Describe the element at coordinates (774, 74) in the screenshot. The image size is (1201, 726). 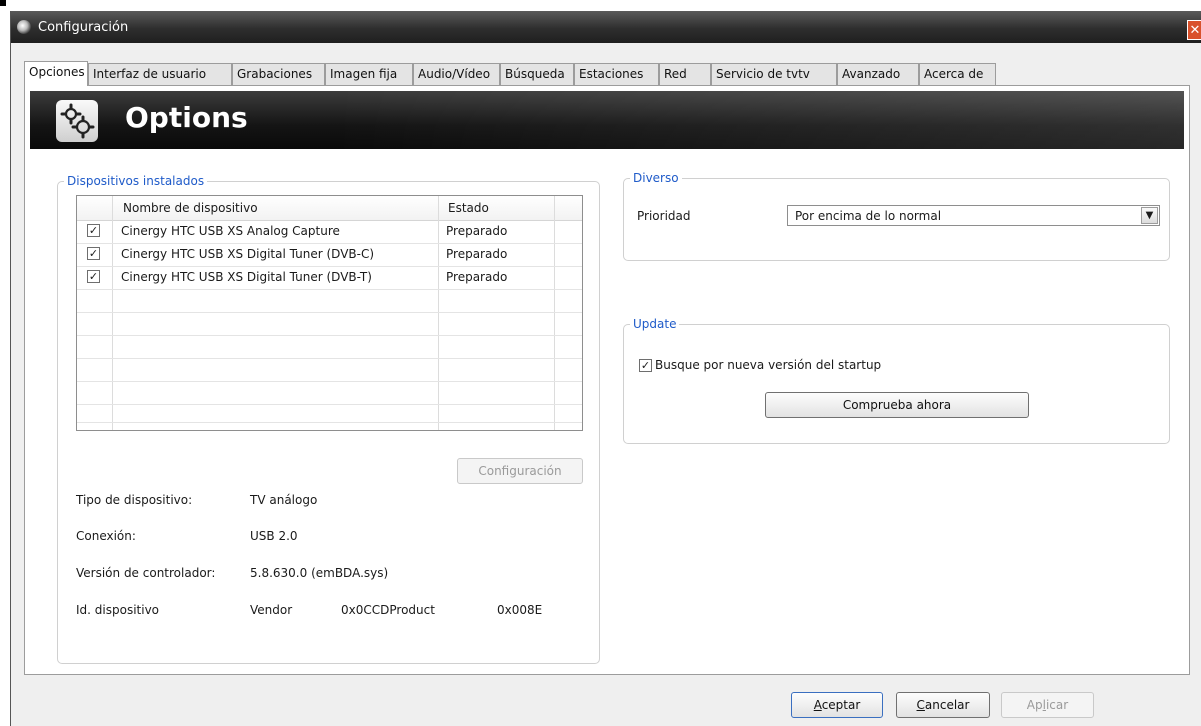
I see `tab-servicio-tvtv: Servicio de tvtv` at that location.